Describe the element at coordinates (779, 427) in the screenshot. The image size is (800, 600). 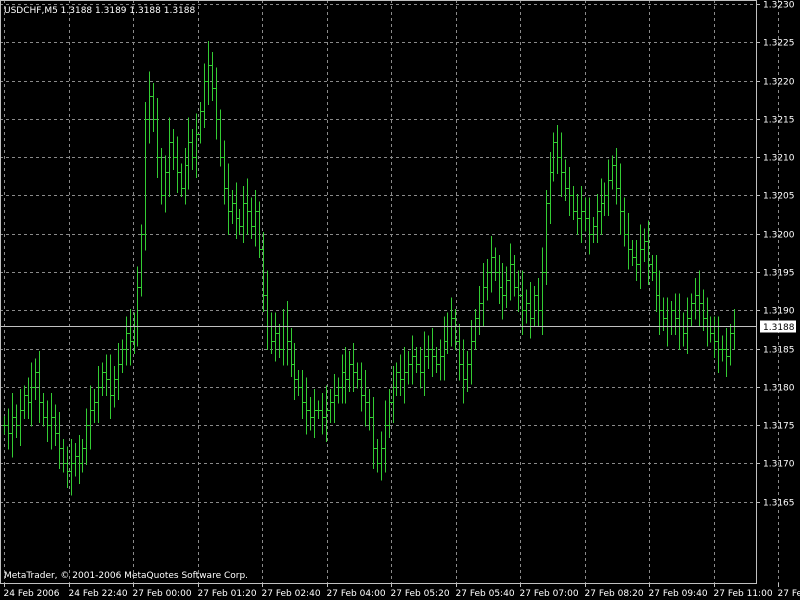
I see `y-tick-label: 1.3175` at that location.